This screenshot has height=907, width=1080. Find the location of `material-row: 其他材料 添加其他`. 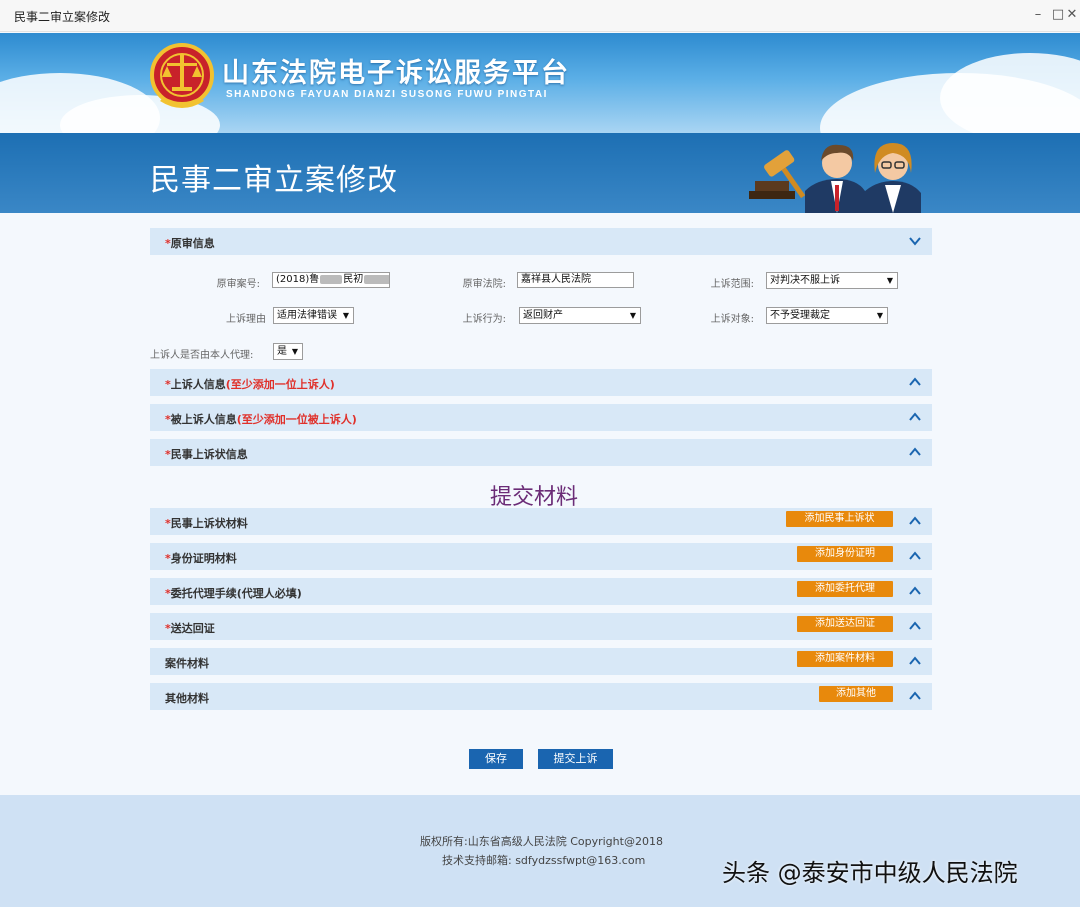

material-row: 其他材料 添加其他 is located at coordinates (541, 696).